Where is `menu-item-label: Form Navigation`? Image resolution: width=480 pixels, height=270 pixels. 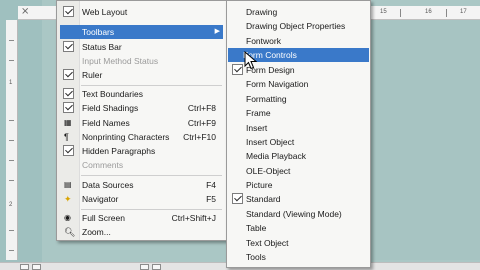
menu-item-label: Form Navigation is located at coordinates (277, 84).